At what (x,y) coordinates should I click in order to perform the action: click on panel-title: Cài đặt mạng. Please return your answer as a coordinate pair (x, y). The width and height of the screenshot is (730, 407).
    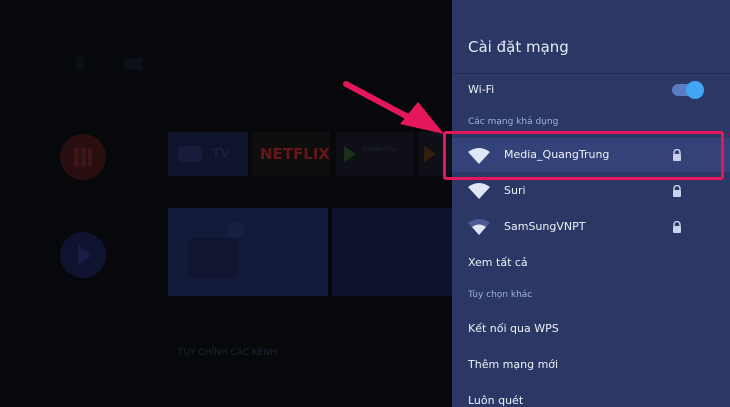
    Looking at the image, I should click on (518, 47).